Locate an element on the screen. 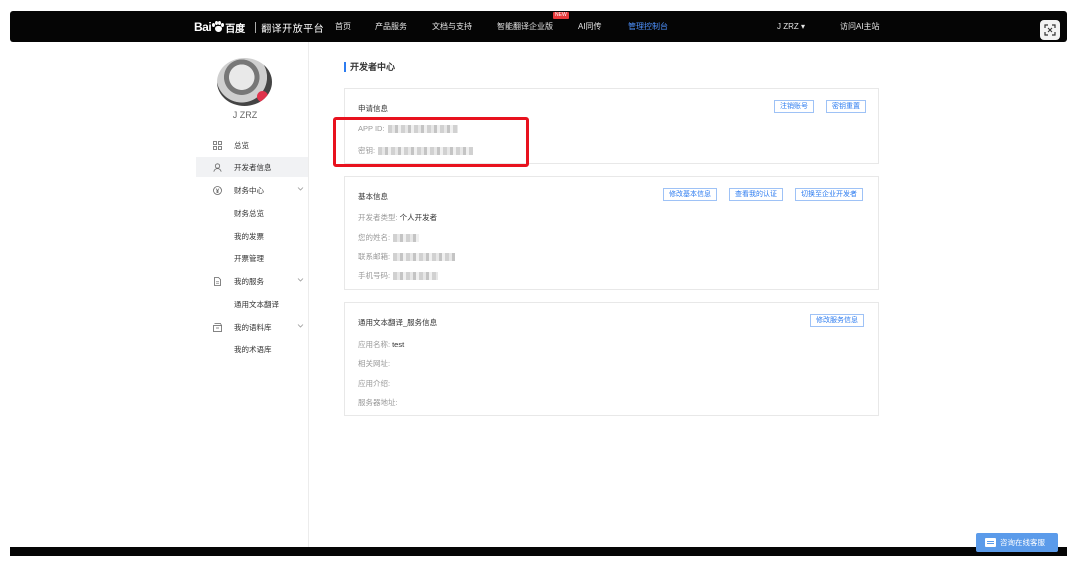  nav-enterprise-label: 智能翻译企业版 is located at coordinates (525, 26).